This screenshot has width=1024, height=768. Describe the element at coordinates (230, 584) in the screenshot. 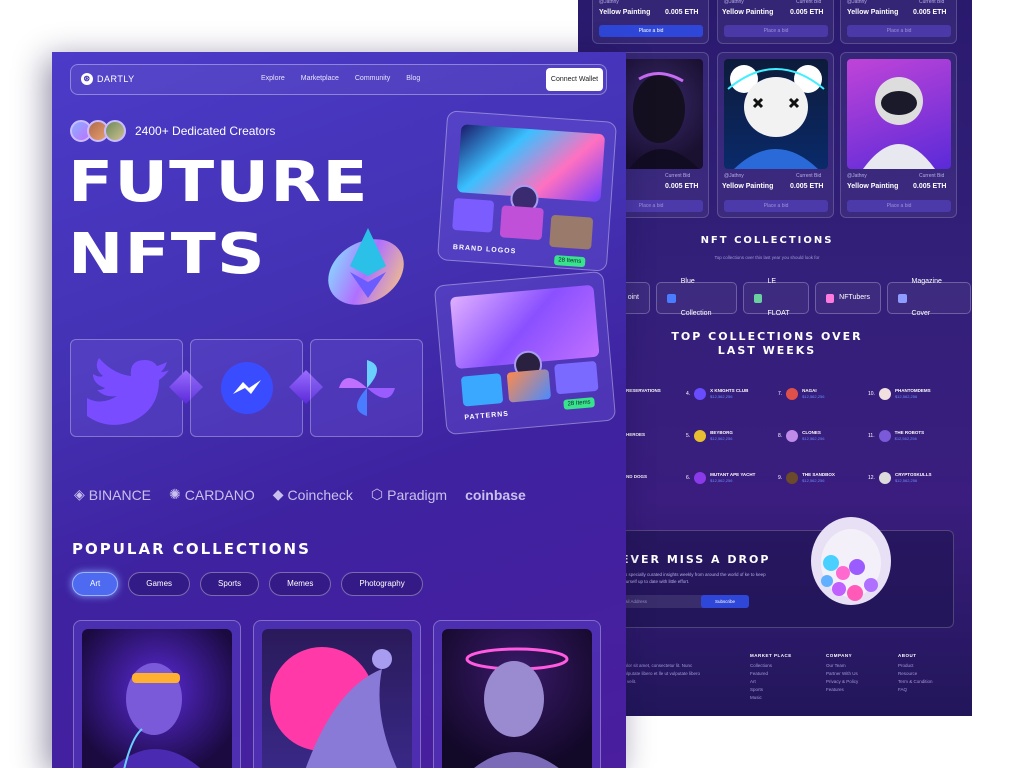

I see `tab-sports: Sports` at that location.